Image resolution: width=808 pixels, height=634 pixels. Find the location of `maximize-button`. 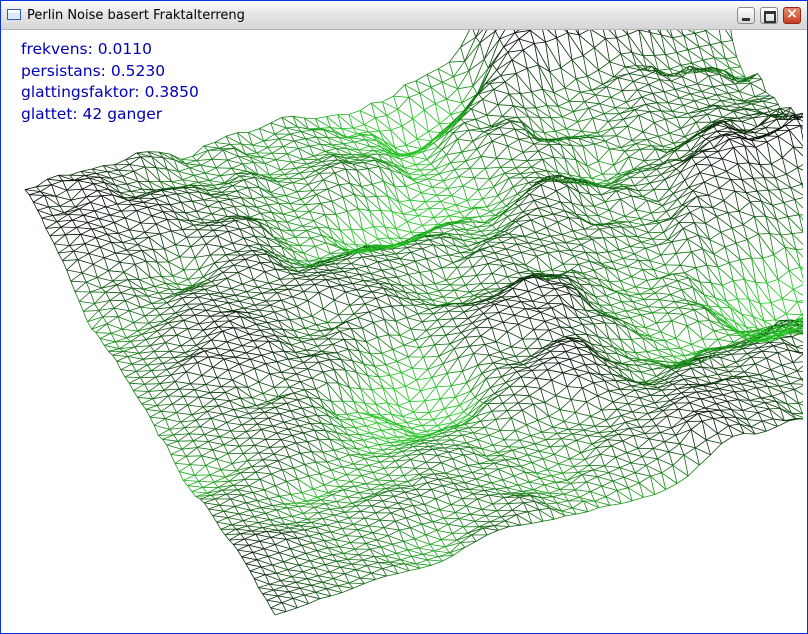

maximize-button is located at coordinates (769, 15).